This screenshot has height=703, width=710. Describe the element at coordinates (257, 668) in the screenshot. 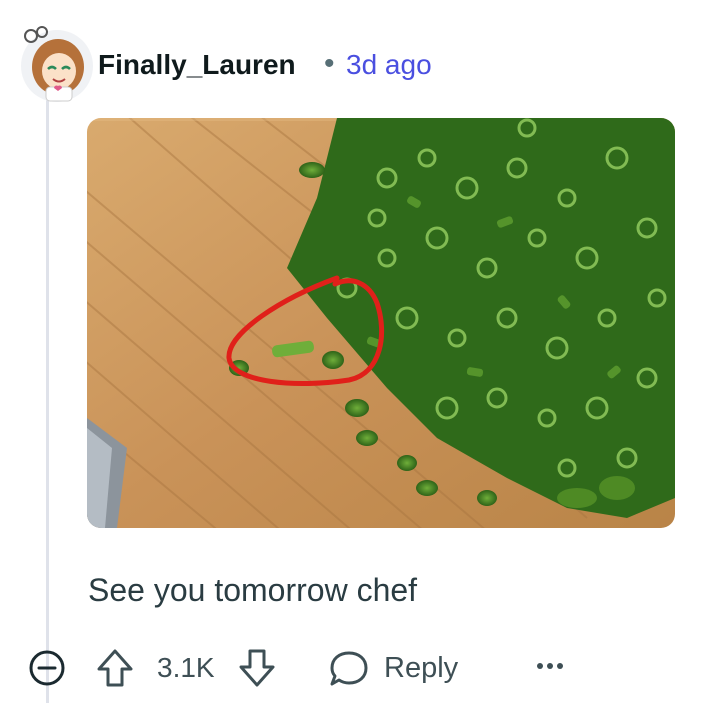

I see `downvote-icon` at that location.